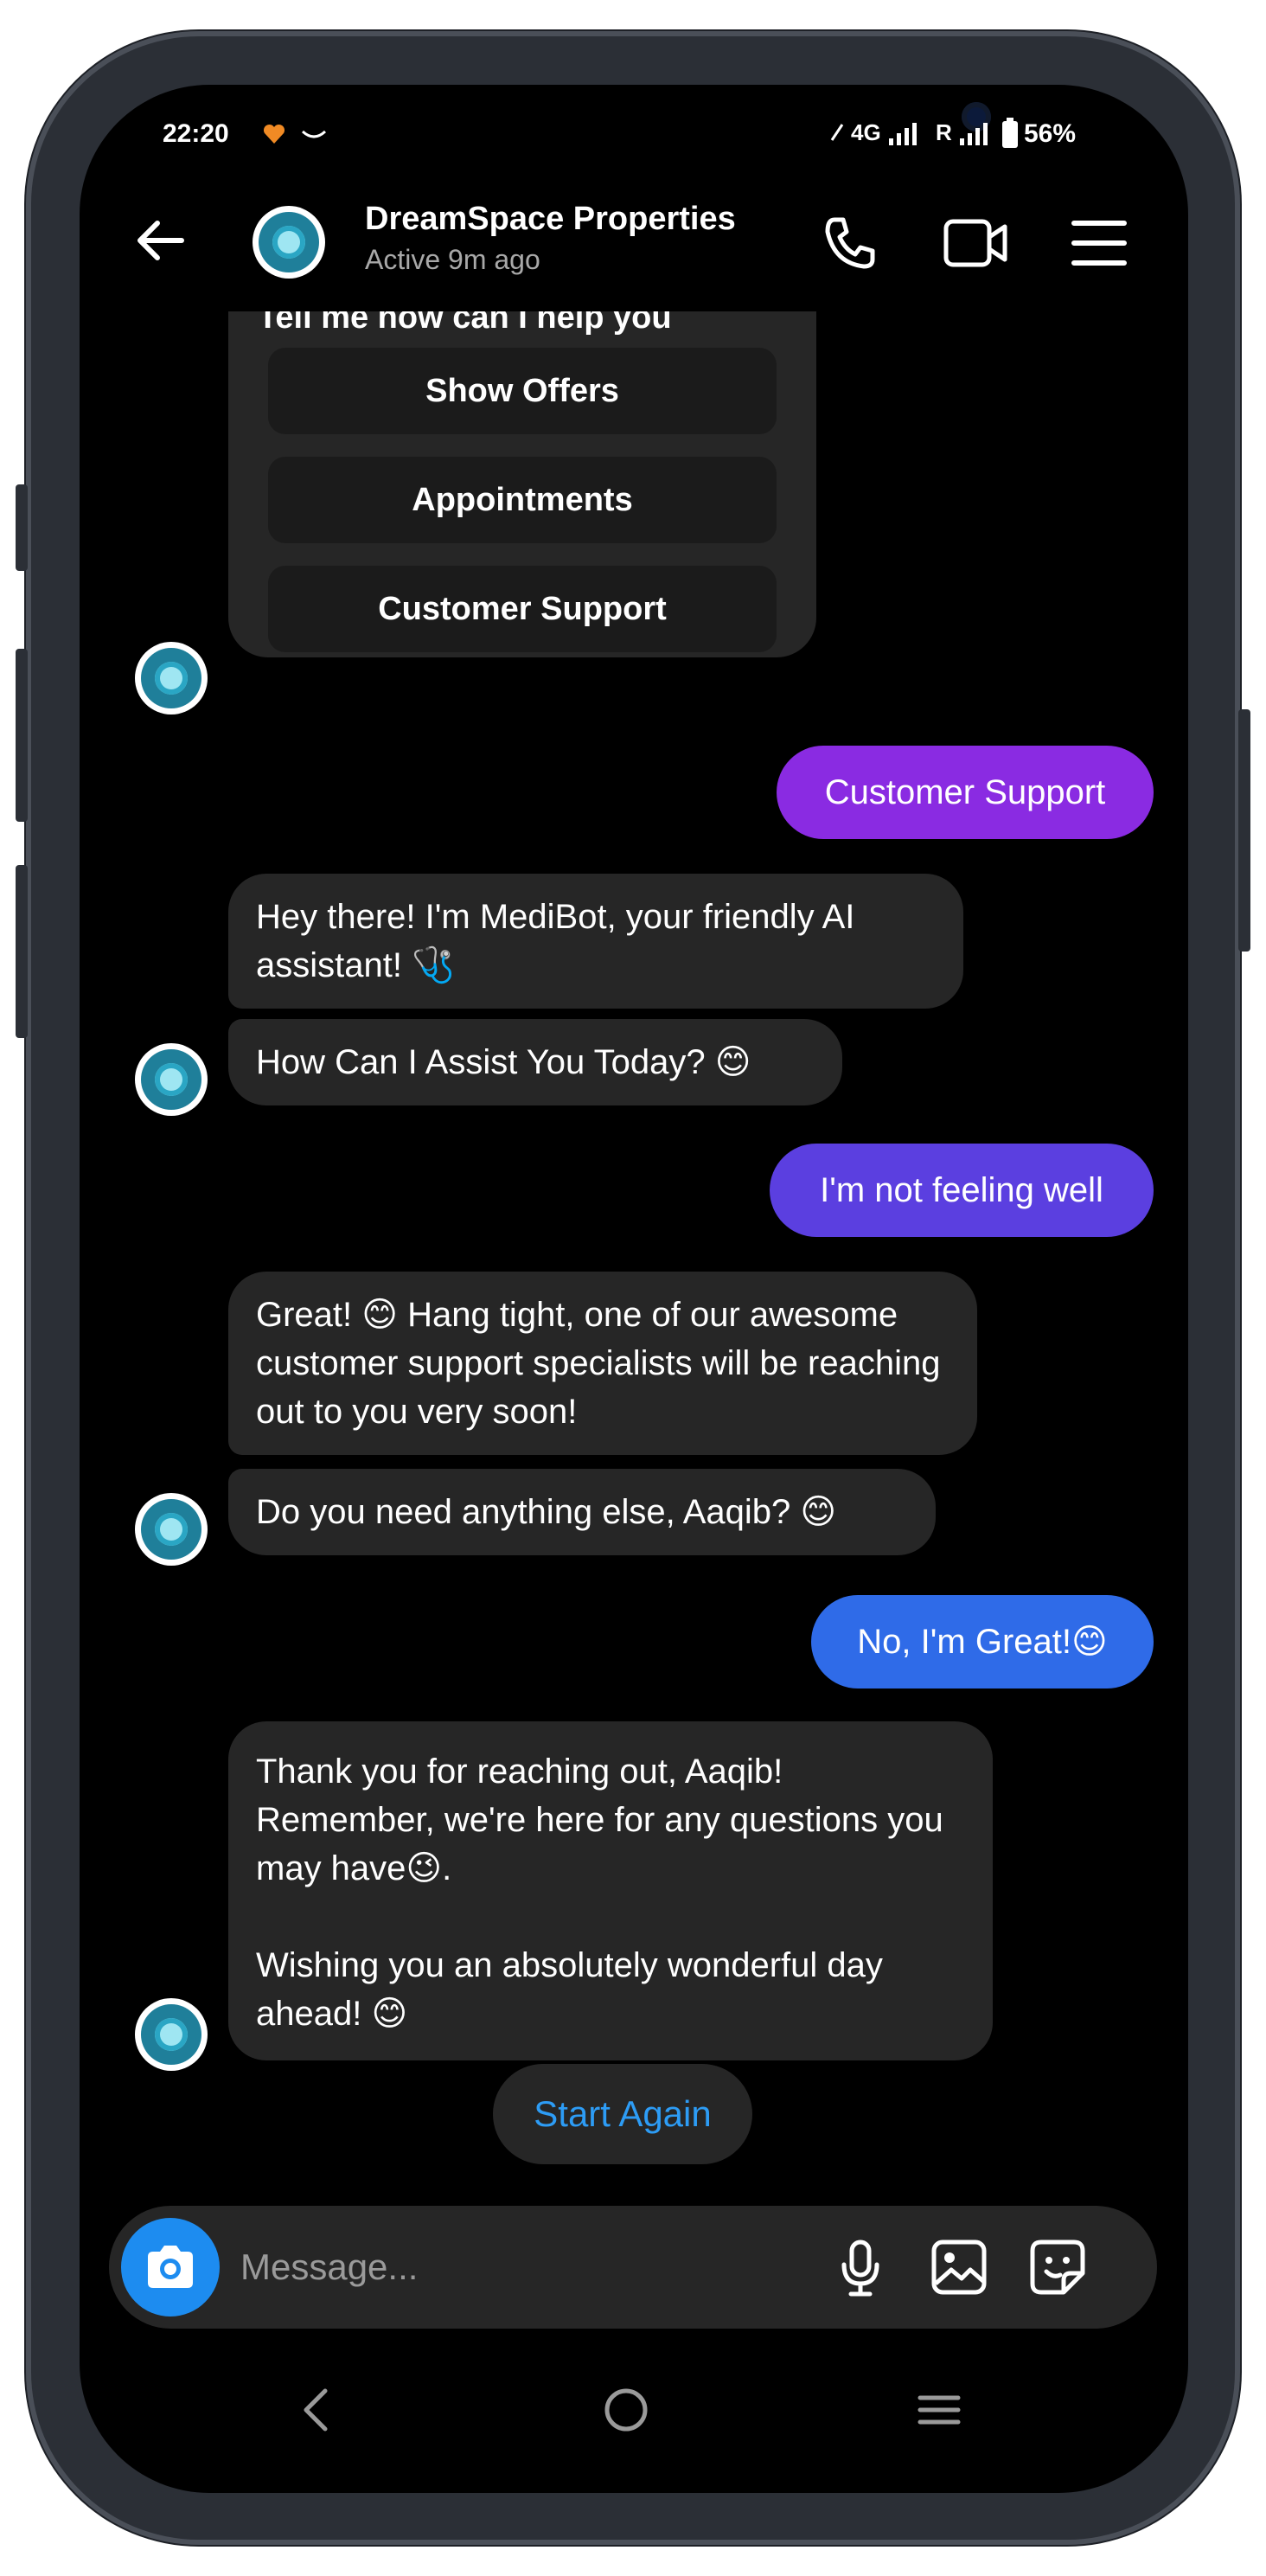 This screenshot has height=2576, width=1266. Describe the element at coordinates (465, 323) in the screenshot. I see `quick-reply-heading: Tell me how can I help you` at that location.